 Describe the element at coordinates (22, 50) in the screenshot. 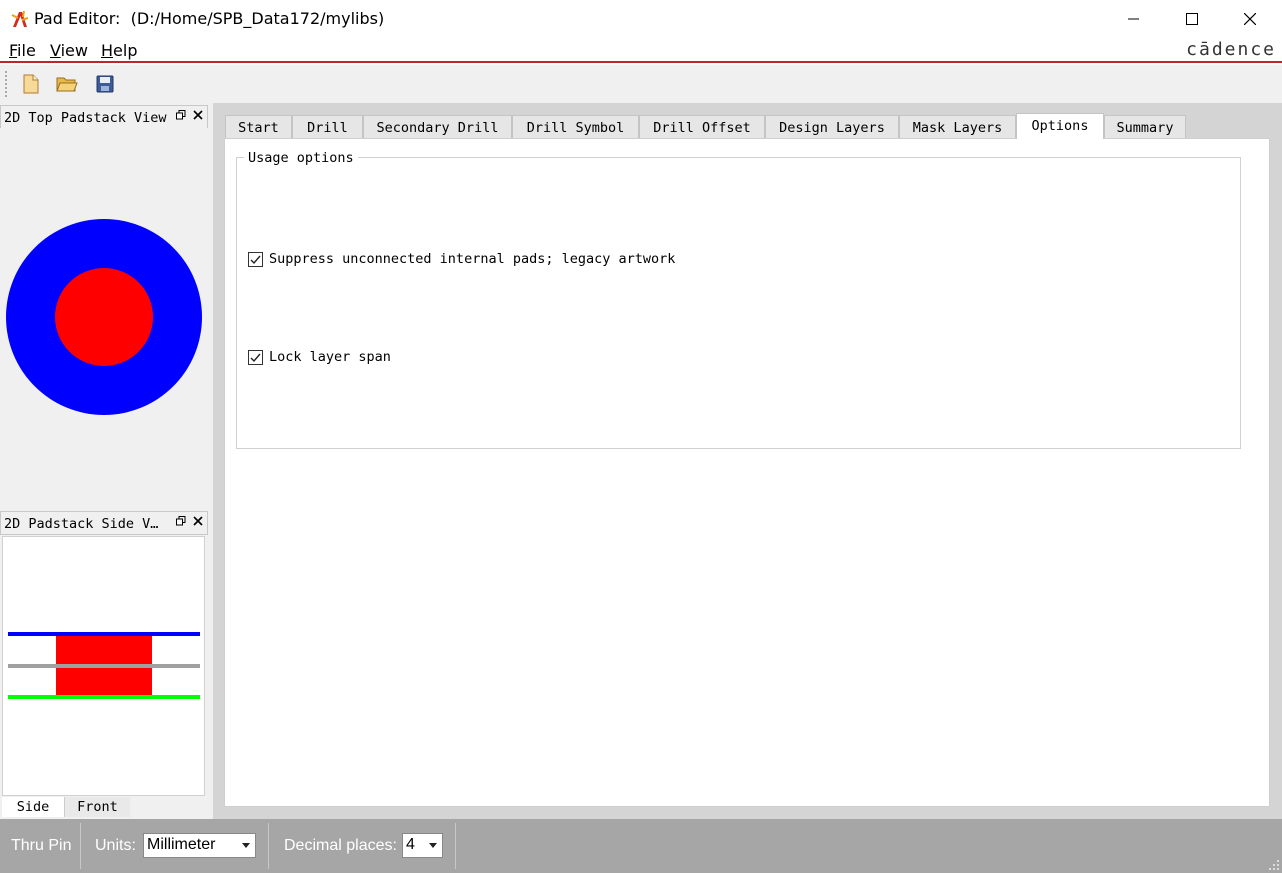

I see `menu-file: File` at that location.